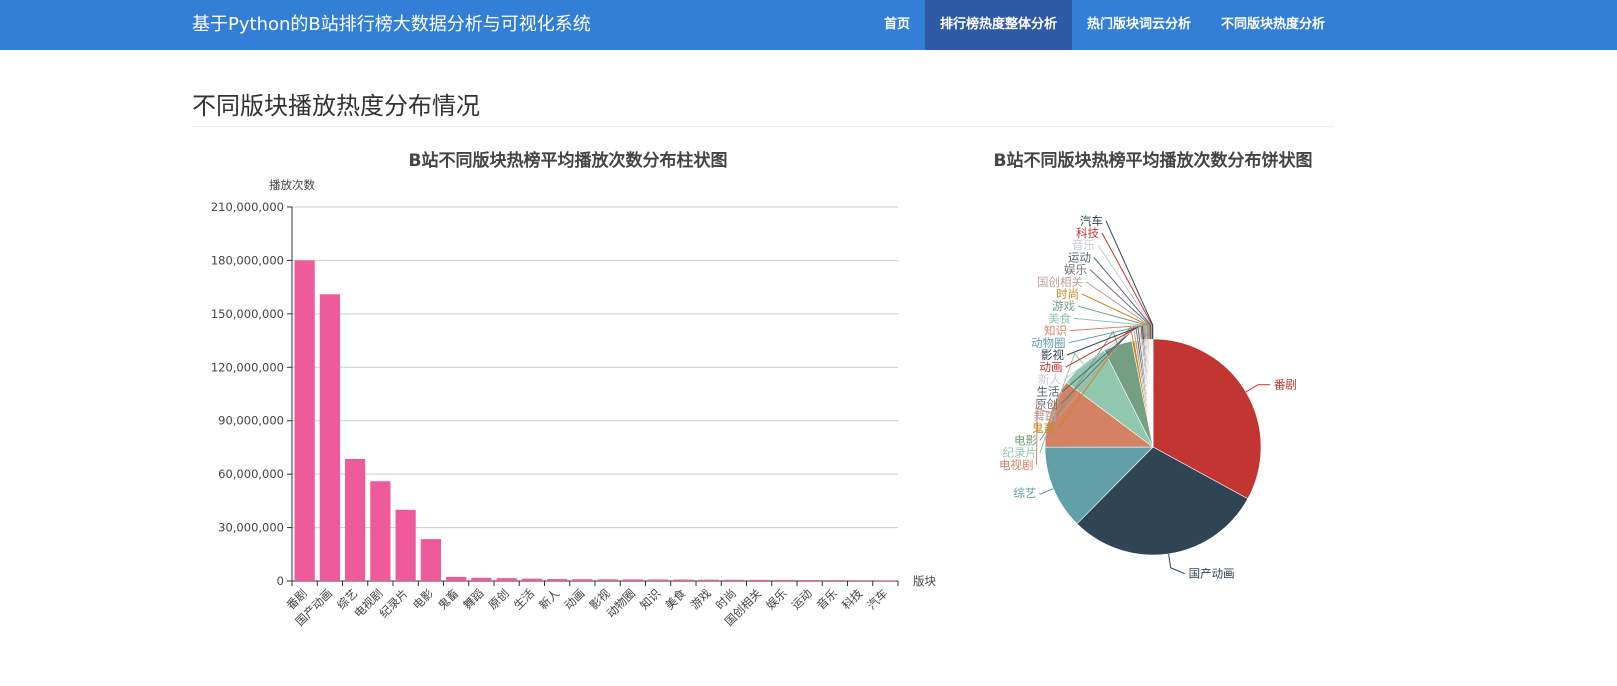 This screenshot has height=686, width=1617. I want to click on pie-label-电视剧: 电视剧, so click(1016, 465).